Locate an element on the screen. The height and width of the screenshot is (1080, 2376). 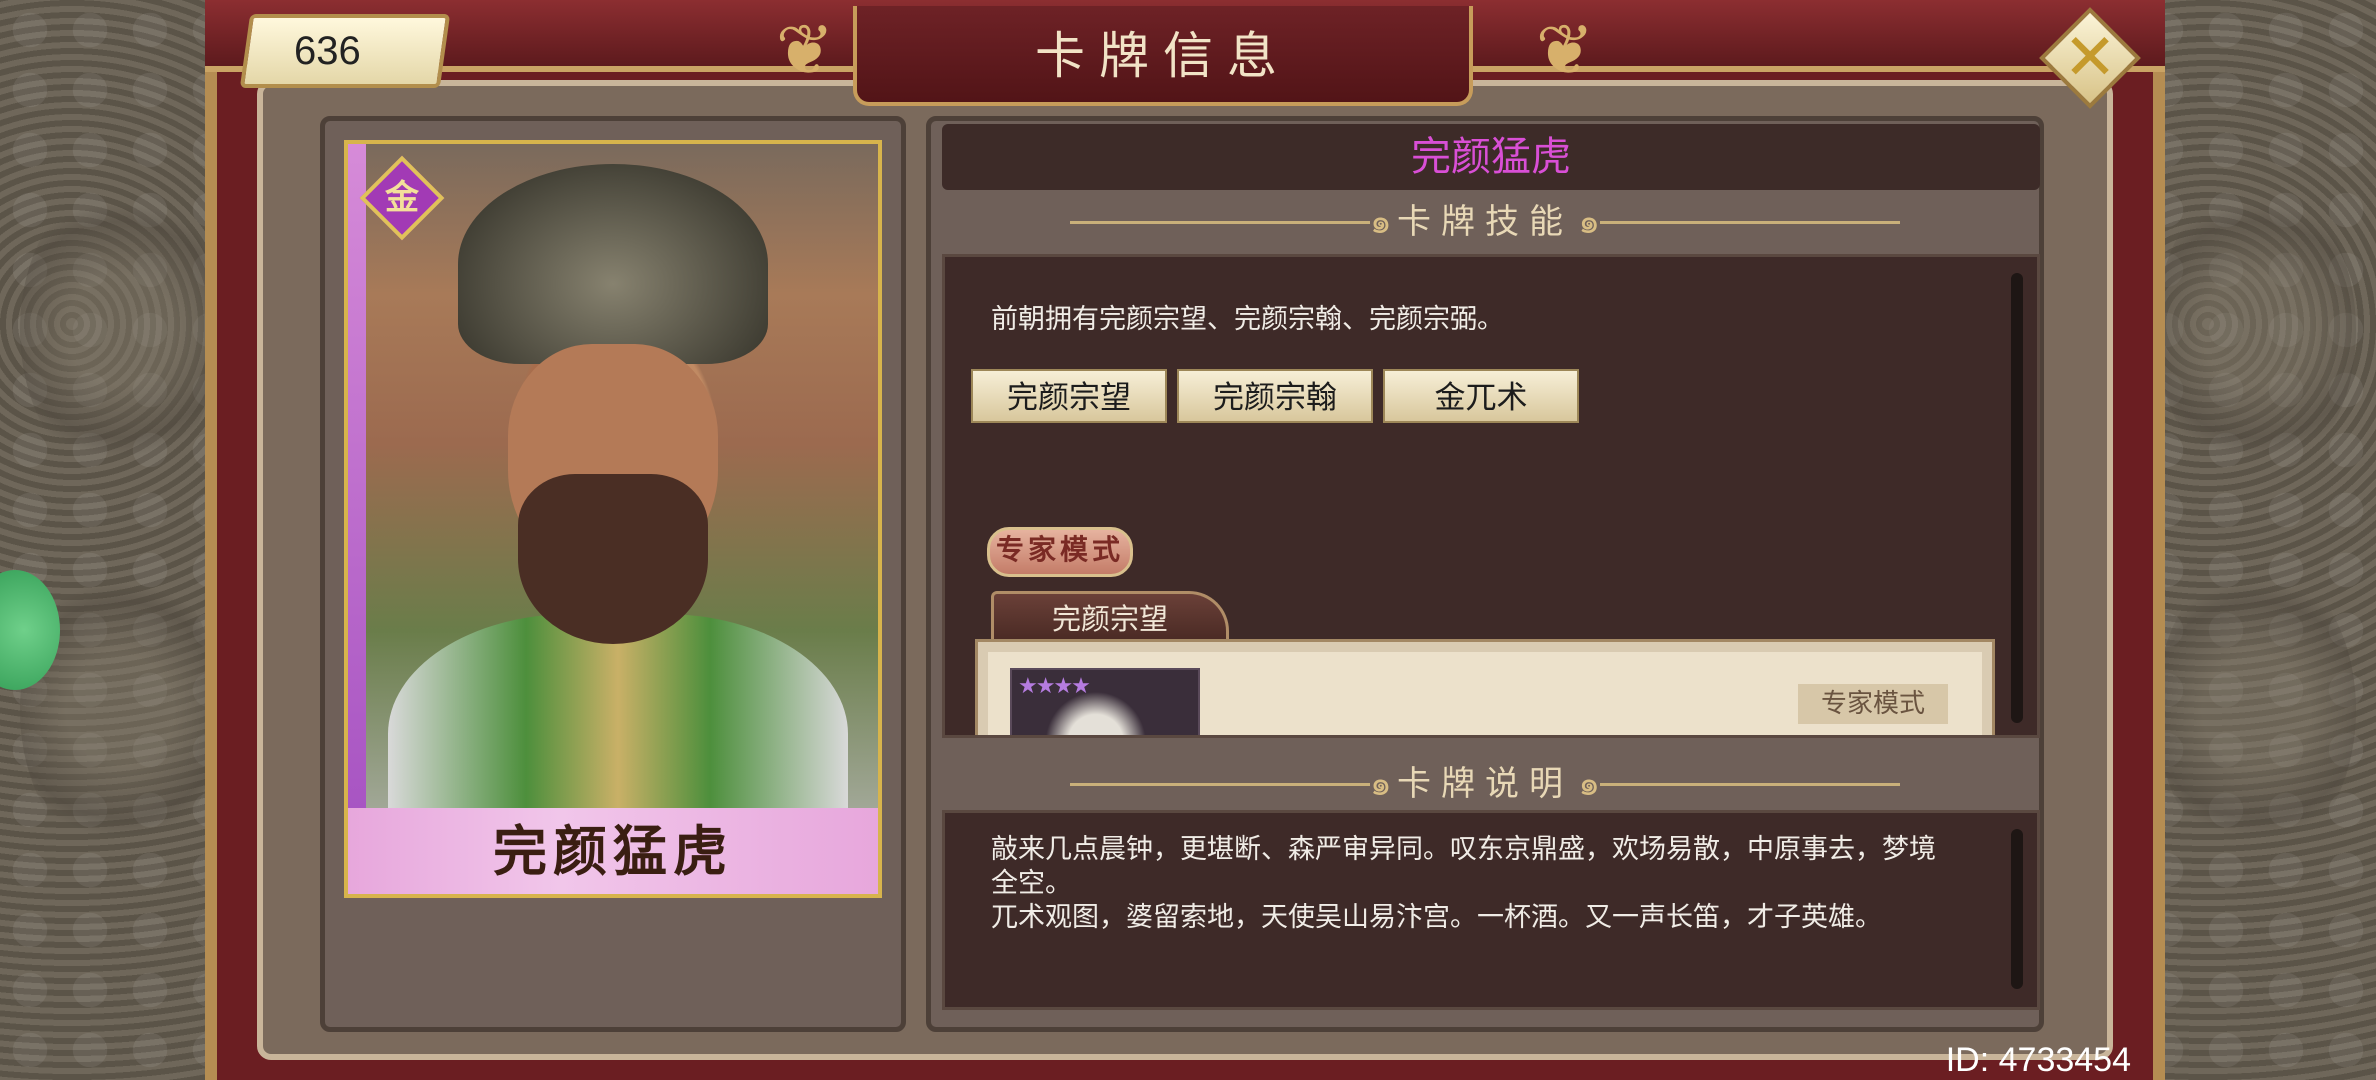
title-plate: 卡牌信息 is located at coordinates (1163, 56).